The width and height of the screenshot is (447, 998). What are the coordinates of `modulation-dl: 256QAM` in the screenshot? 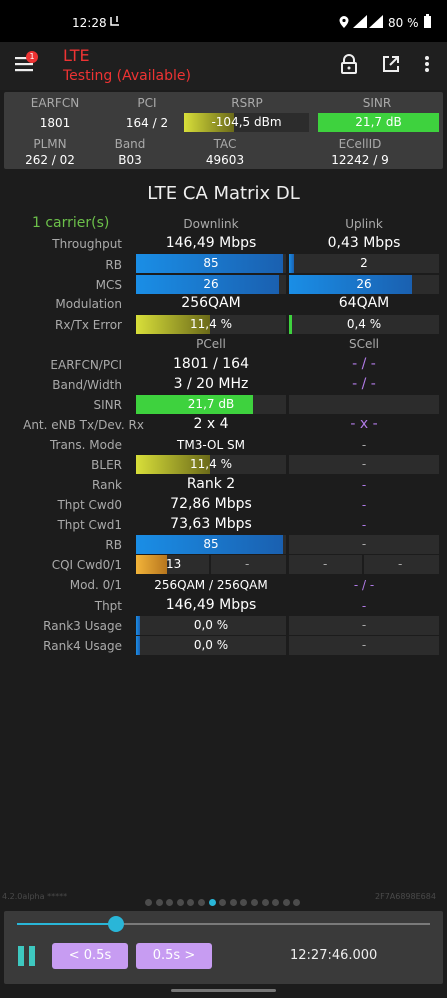 It's located at (211, 303).